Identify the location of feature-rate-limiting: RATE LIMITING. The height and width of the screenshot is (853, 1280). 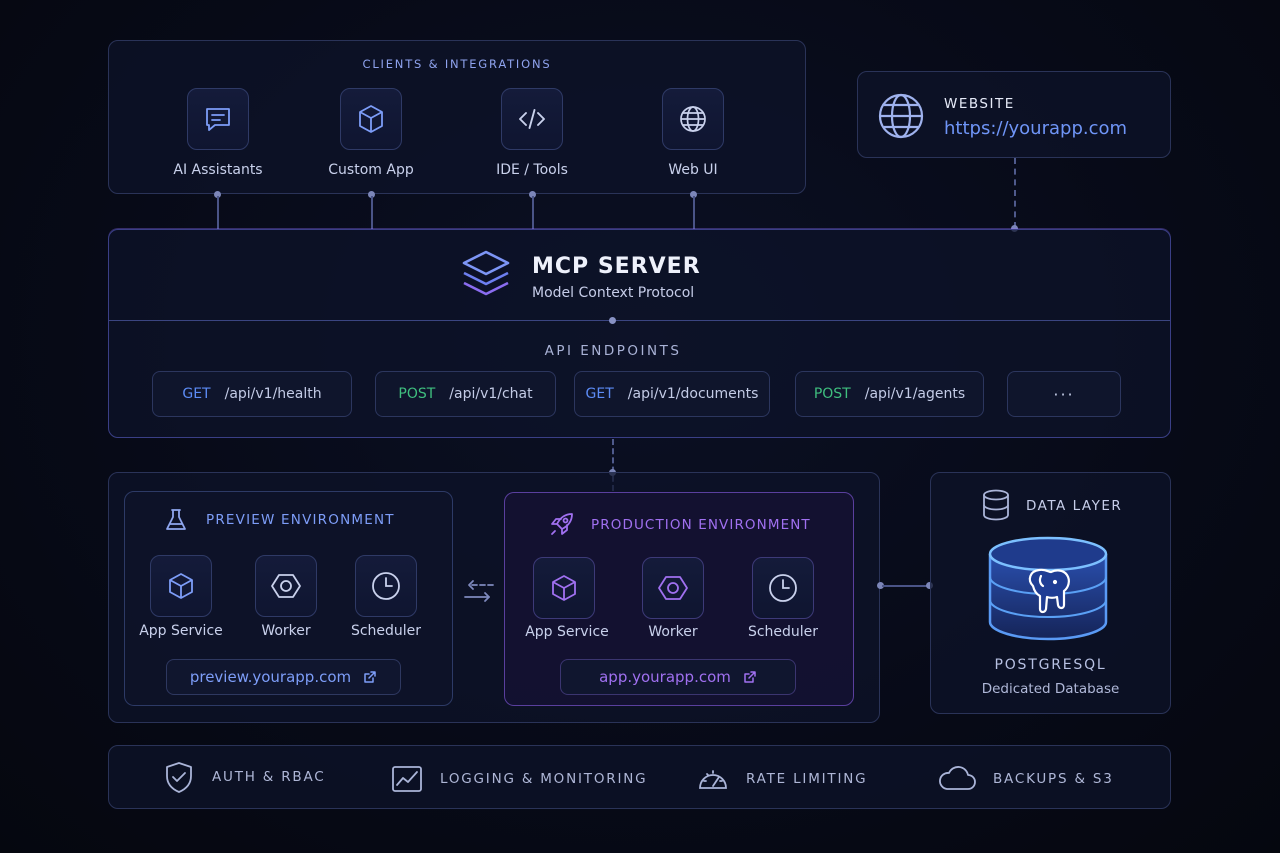
(781, 779).